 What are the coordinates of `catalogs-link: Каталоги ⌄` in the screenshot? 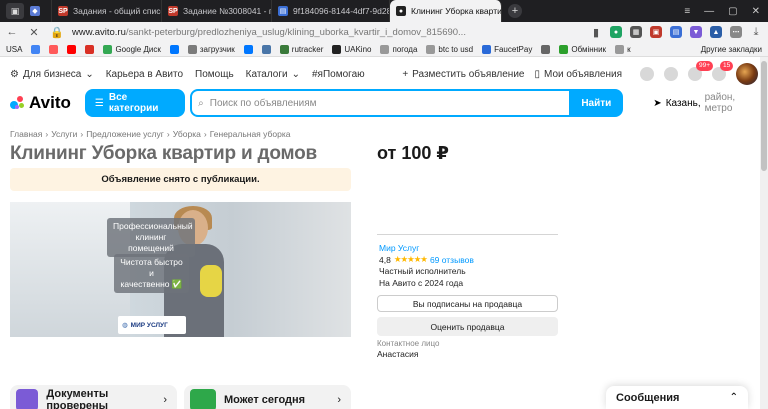 It's located at (273, 74).